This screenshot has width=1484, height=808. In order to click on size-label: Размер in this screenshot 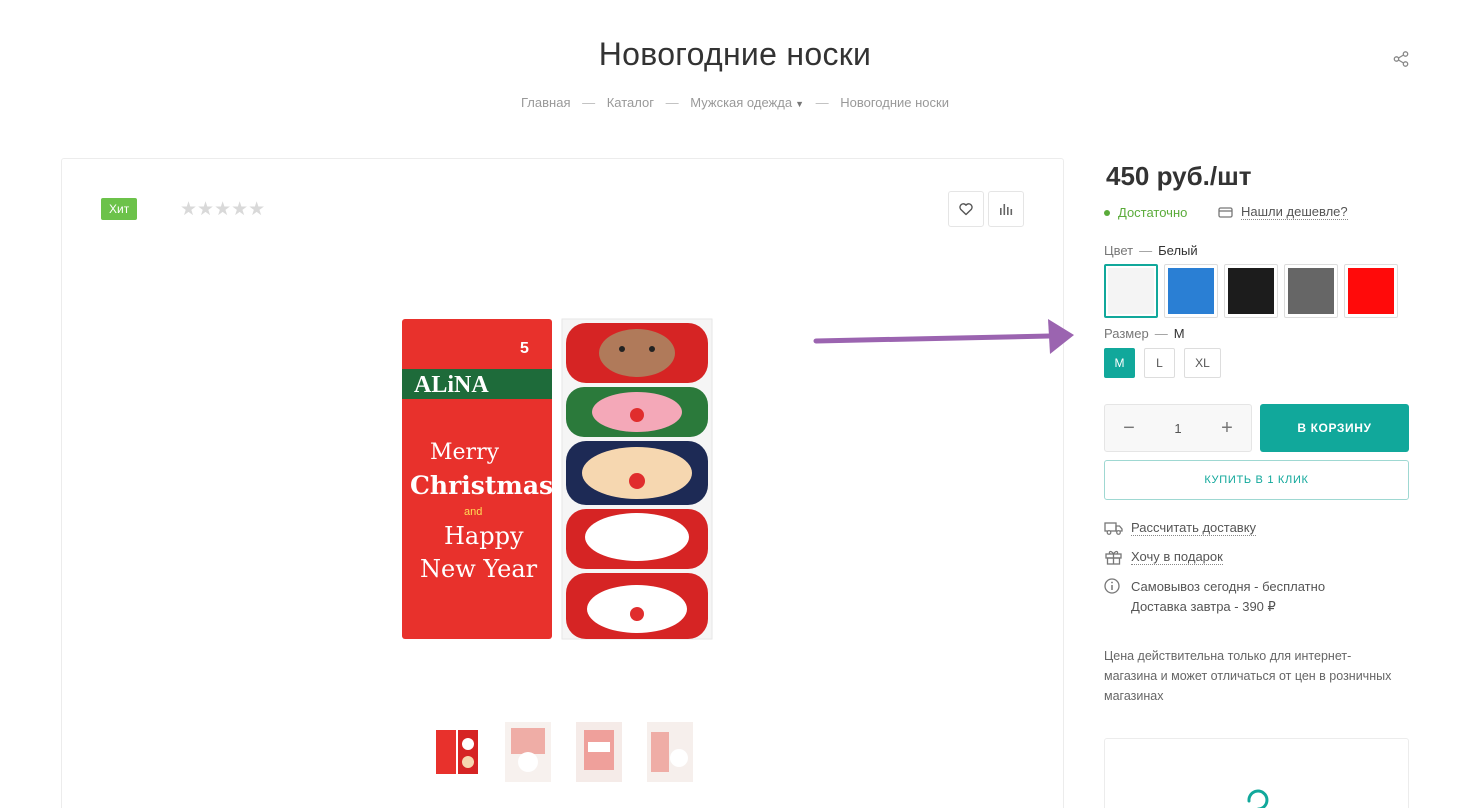, I will do `click(1126, 333)`.